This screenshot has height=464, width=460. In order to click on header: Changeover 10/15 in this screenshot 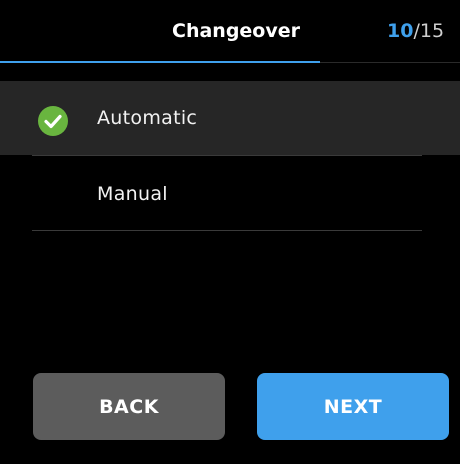, I will do `click(230, 32)`.